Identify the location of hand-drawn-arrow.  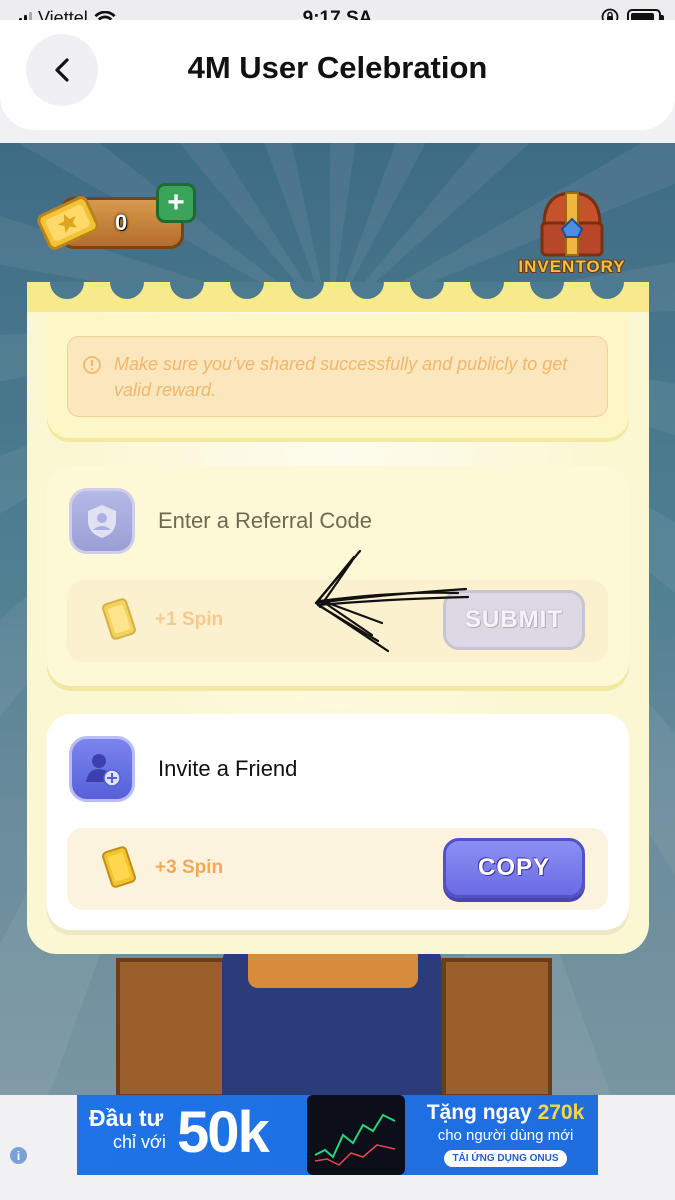
(392, 601).